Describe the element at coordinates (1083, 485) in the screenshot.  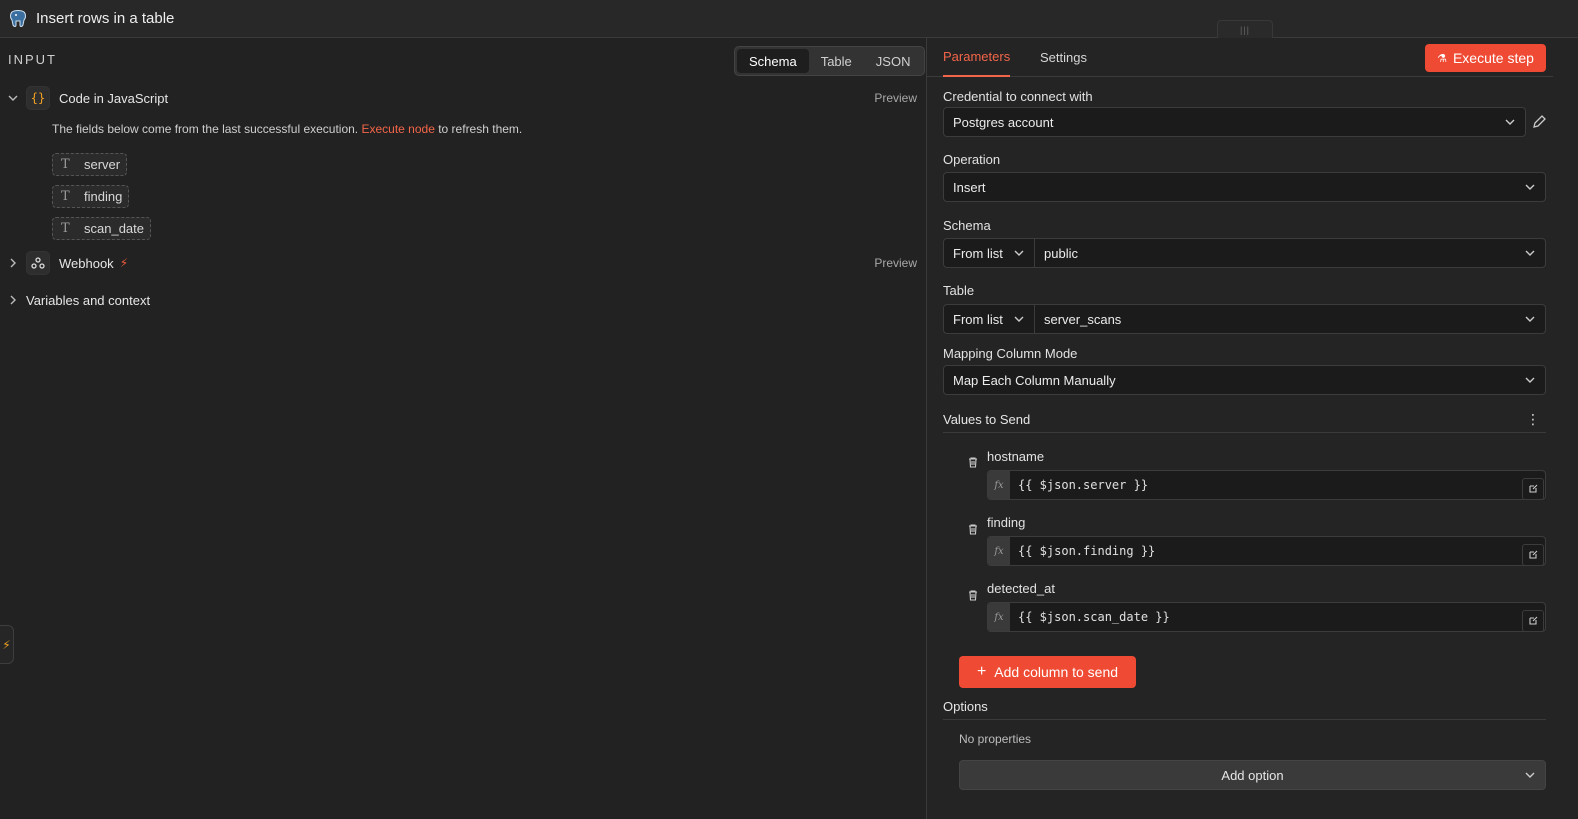
I see `expression-value: {{ $json.server }}` at that location.